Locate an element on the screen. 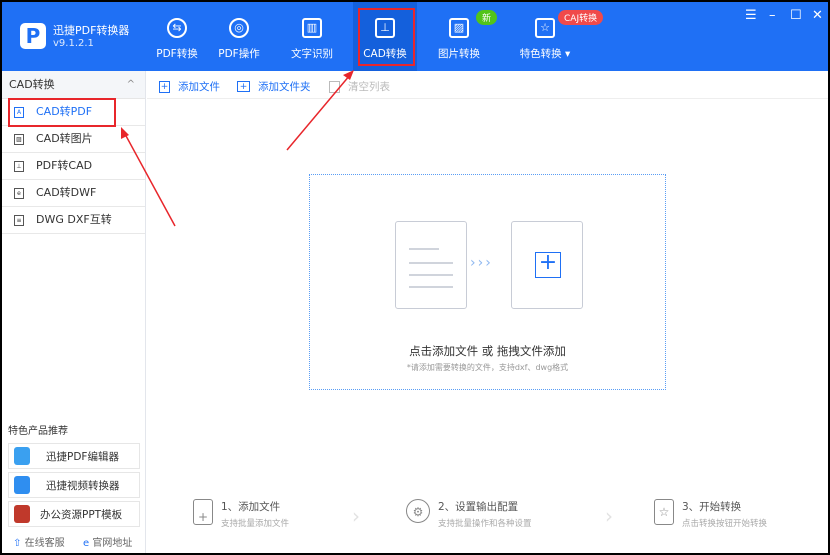 The height and width of the screenshot is (555, 830). highlight-box-cad-to-pdf is located at coordinates (62, 112).